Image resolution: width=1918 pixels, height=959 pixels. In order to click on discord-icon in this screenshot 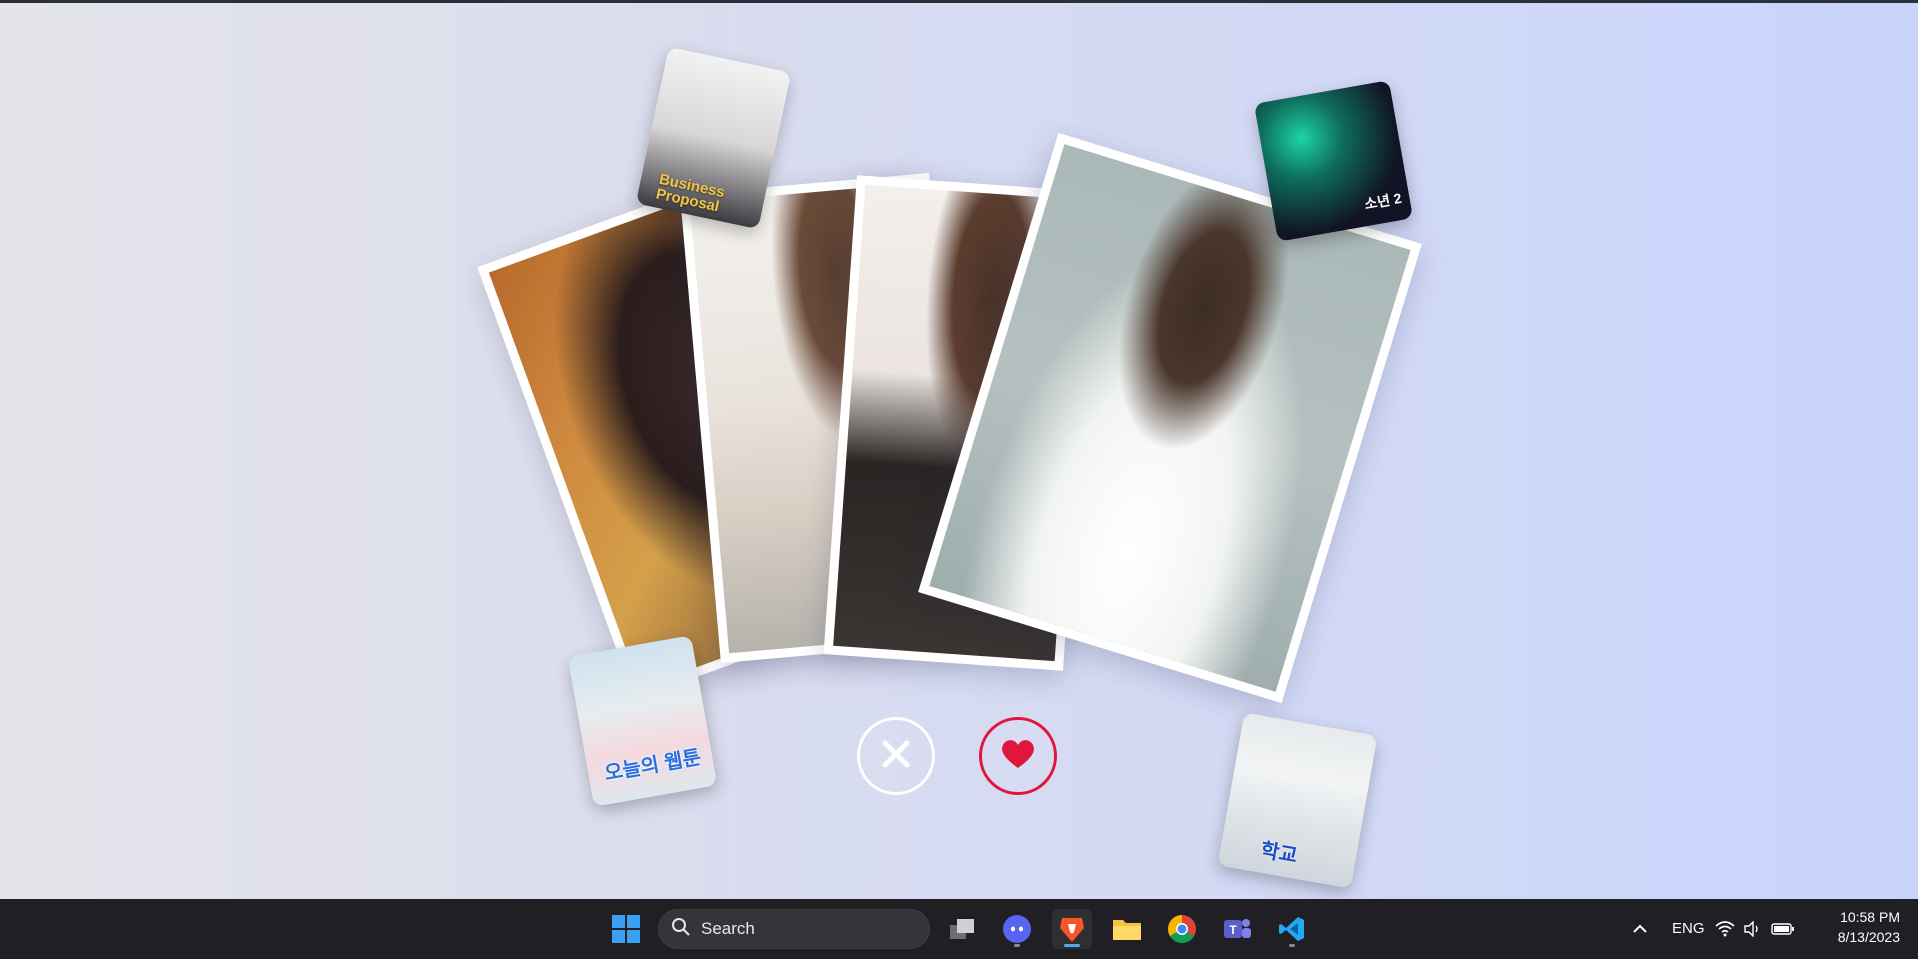, I will do `click(1017, 929)`.